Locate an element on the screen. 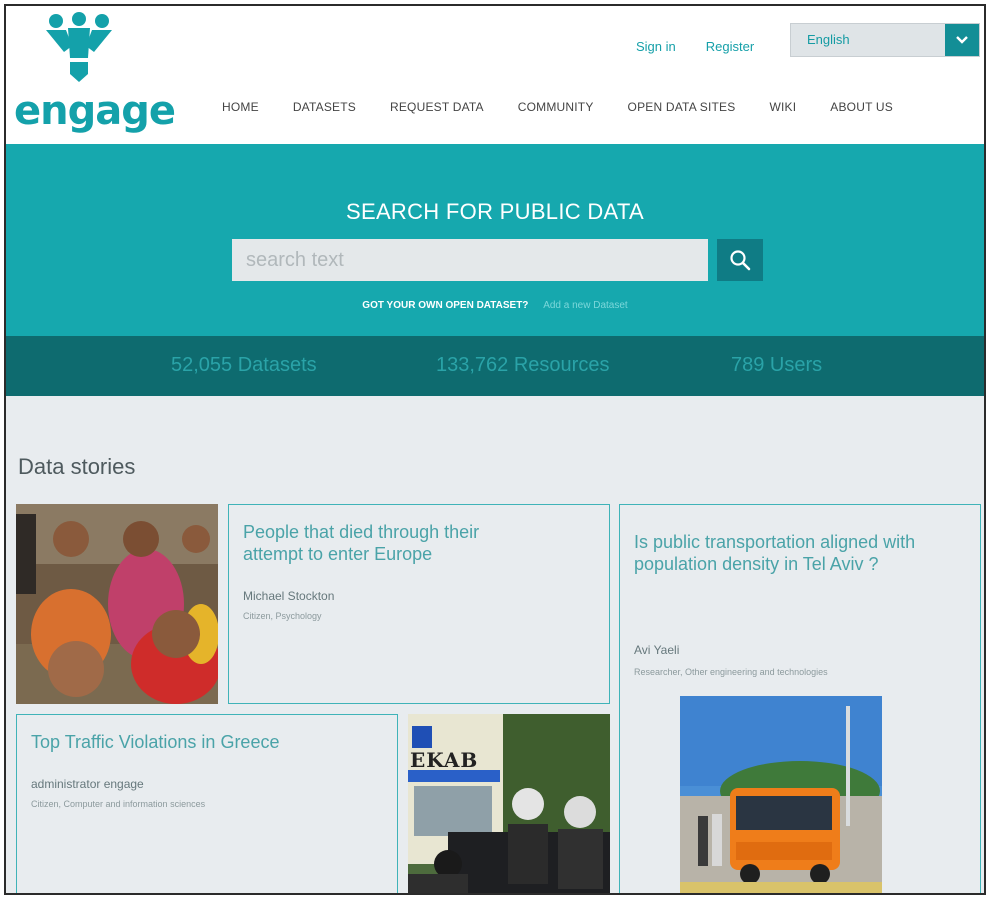 Image resolution: width=990 pixels, height=899 pixels. language-select: English is located at coordinates (885, 40).